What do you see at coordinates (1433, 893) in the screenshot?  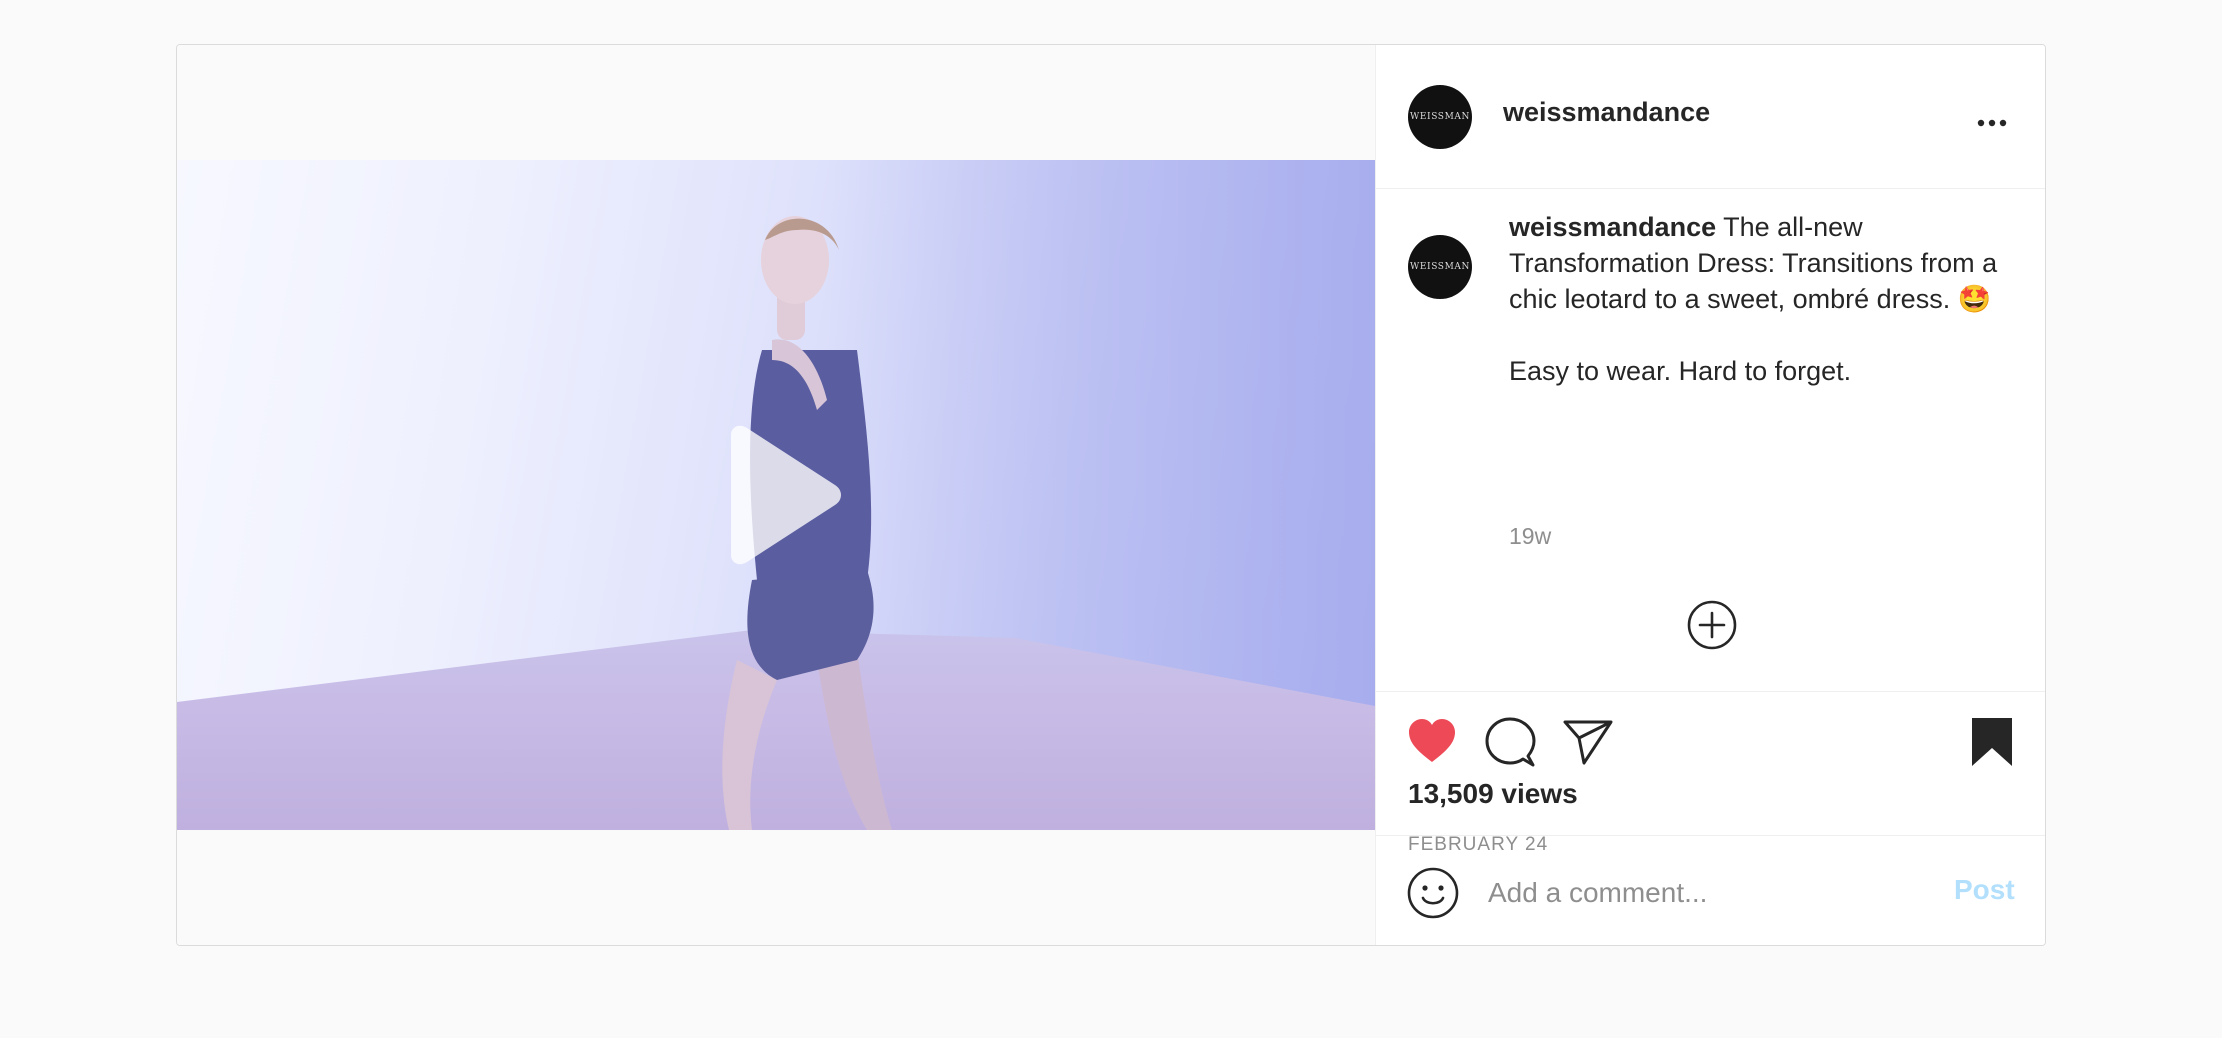 I see `smiley-icon` at bounding box center [1433, 893].